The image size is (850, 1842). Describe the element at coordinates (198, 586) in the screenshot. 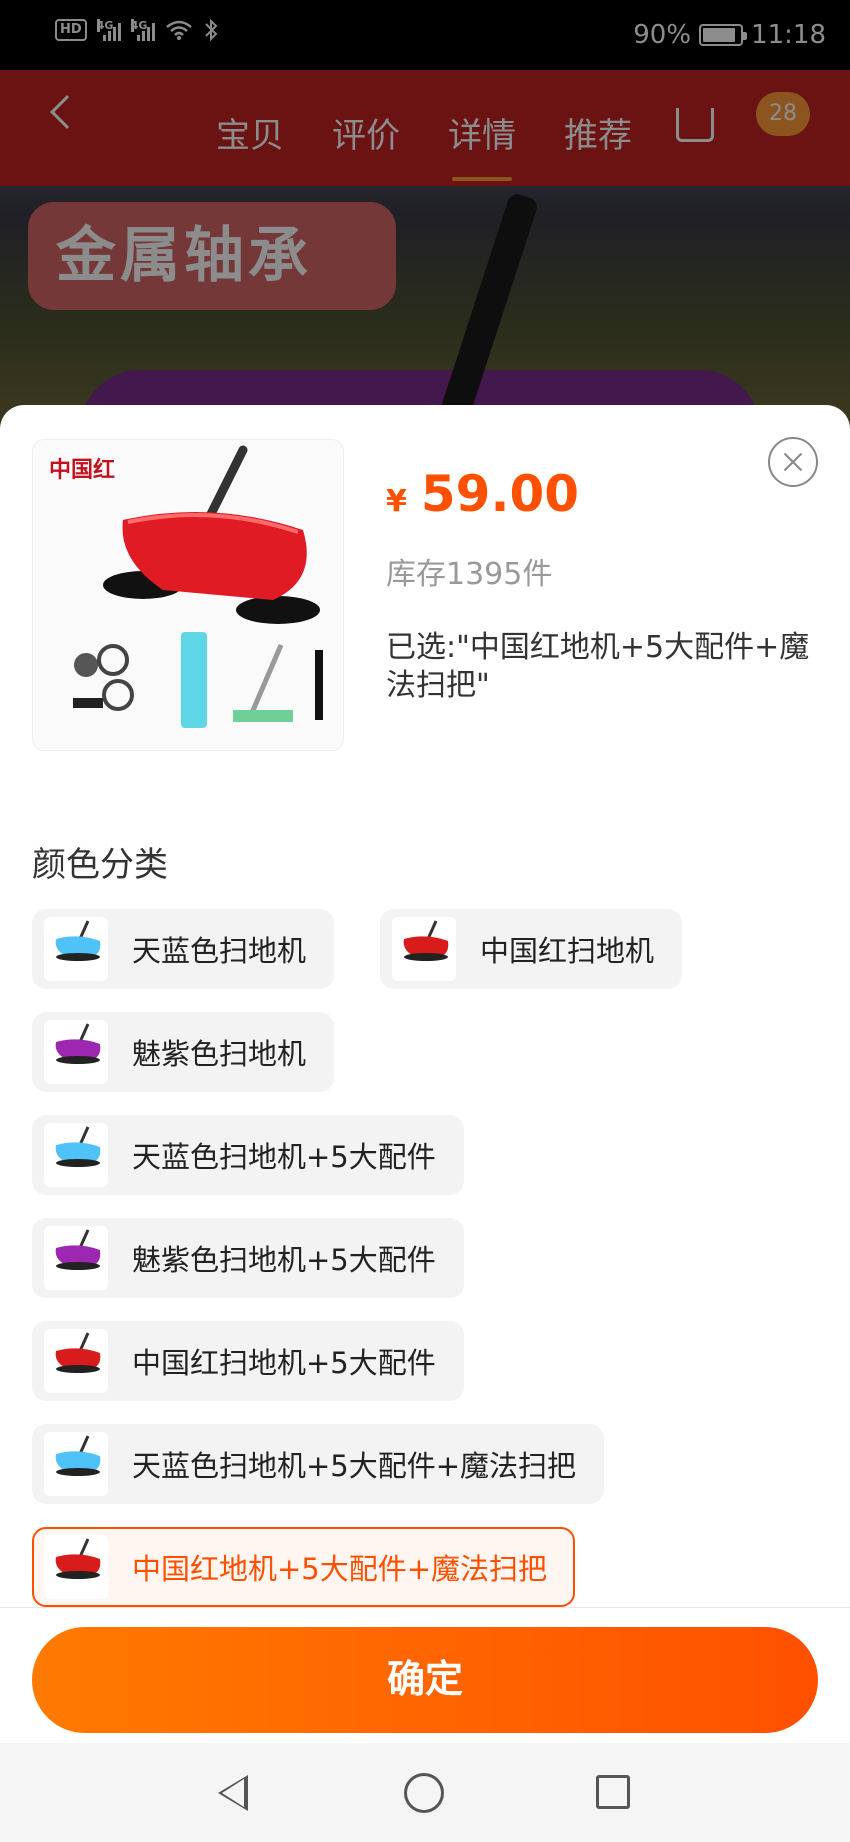

I see `sweeper-image` at that location.